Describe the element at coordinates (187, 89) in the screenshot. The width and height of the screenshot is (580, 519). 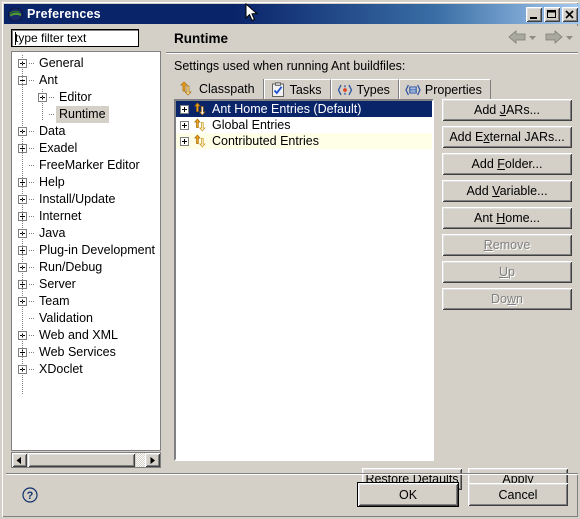
I see `ant-classpath-icon` at that location.